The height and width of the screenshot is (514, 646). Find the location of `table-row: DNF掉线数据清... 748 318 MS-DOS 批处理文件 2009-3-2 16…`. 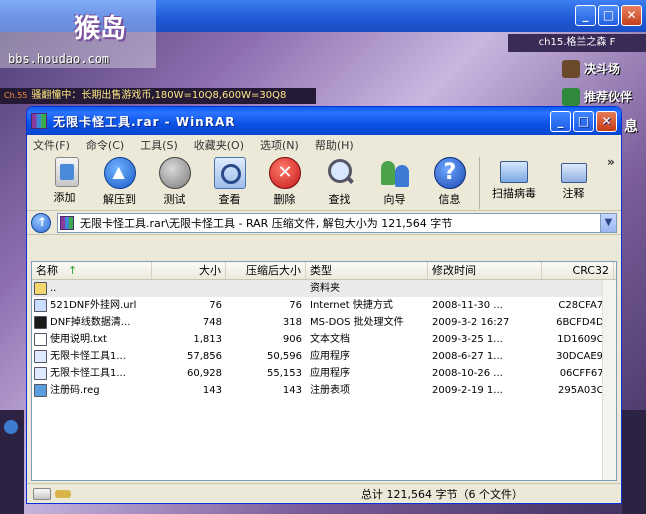

table-row: DNF掉线数据清... 748 318 MS-DOS 批处理文件 2009-3-2 16… is located at coordinates (324, 322).